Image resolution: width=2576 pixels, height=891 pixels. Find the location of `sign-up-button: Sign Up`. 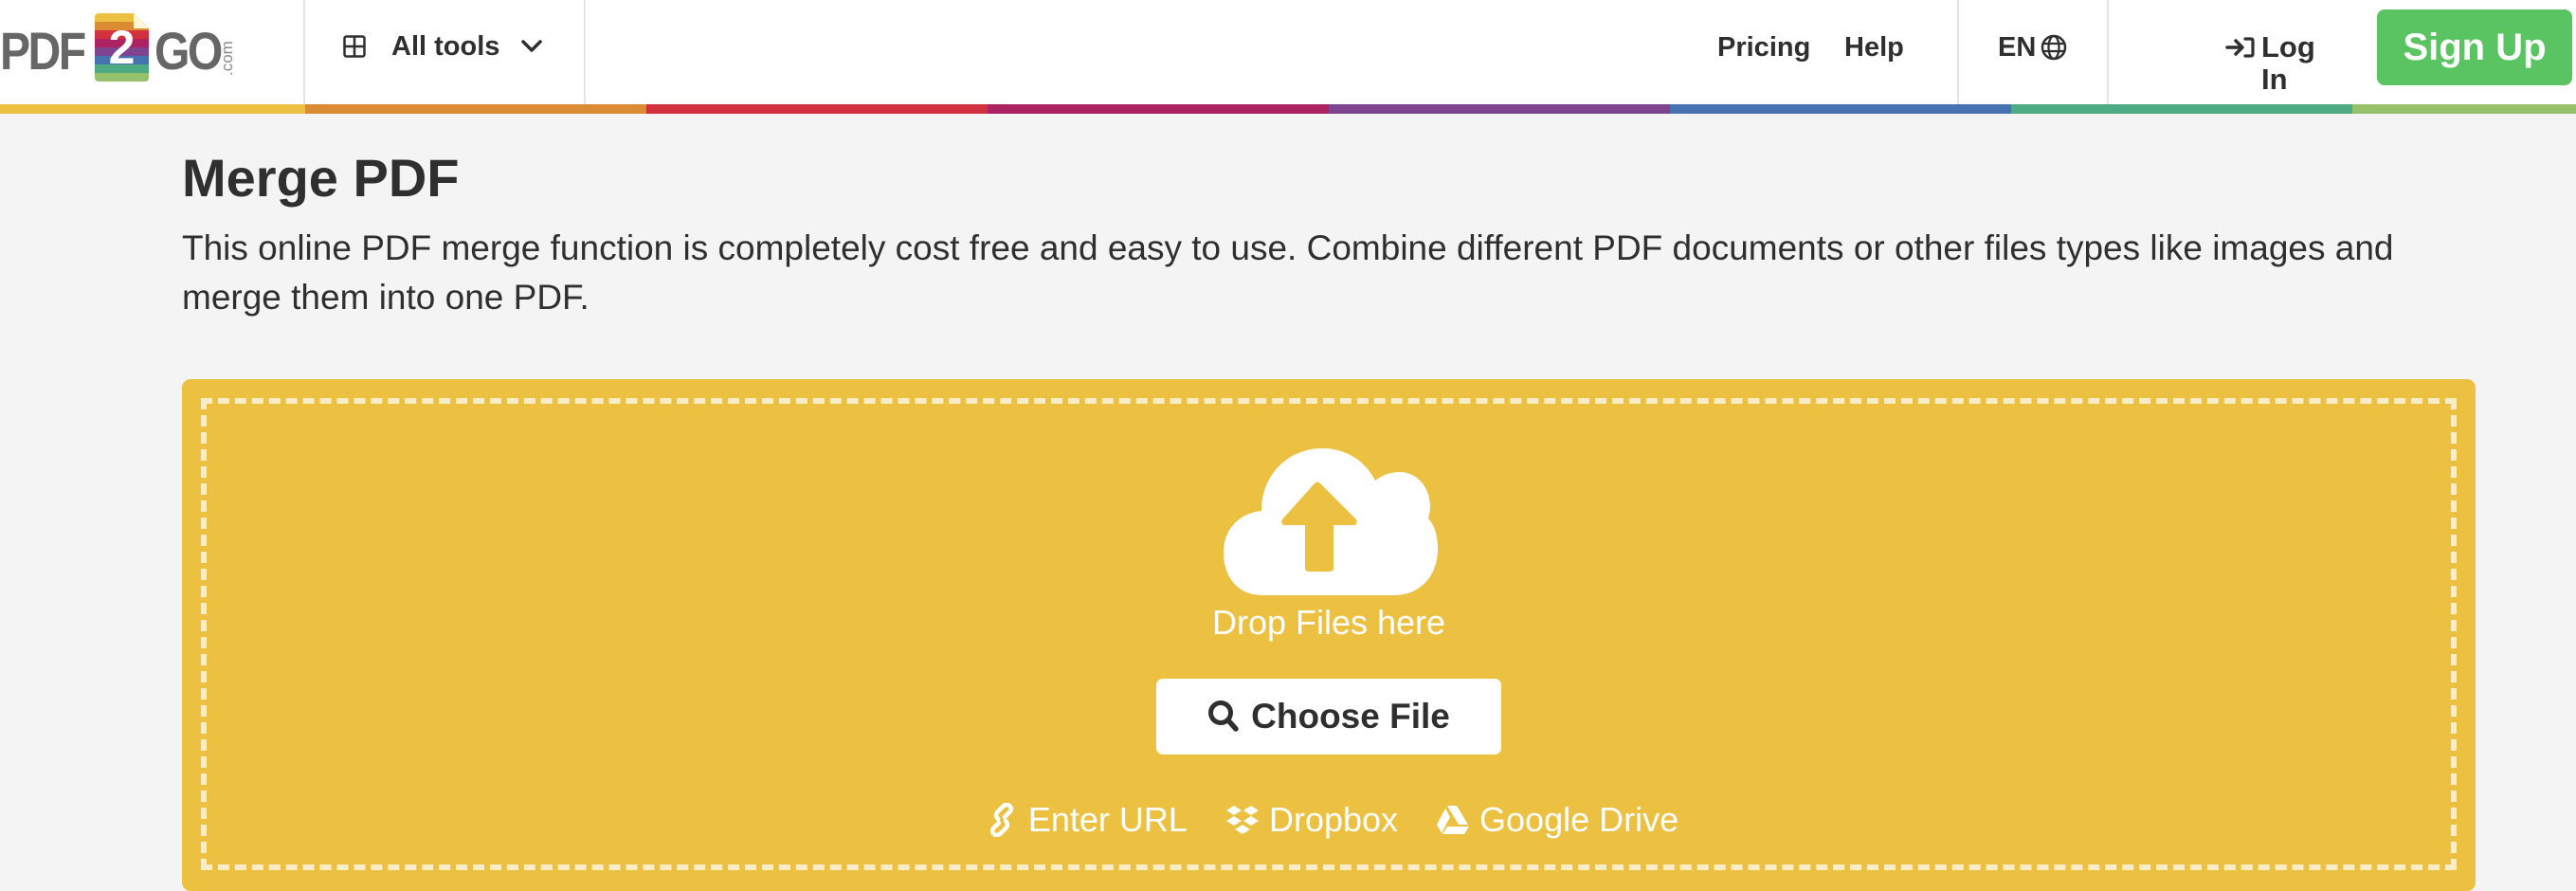

sign-up-button: Sign Up is located at coordinates (2474, 47).